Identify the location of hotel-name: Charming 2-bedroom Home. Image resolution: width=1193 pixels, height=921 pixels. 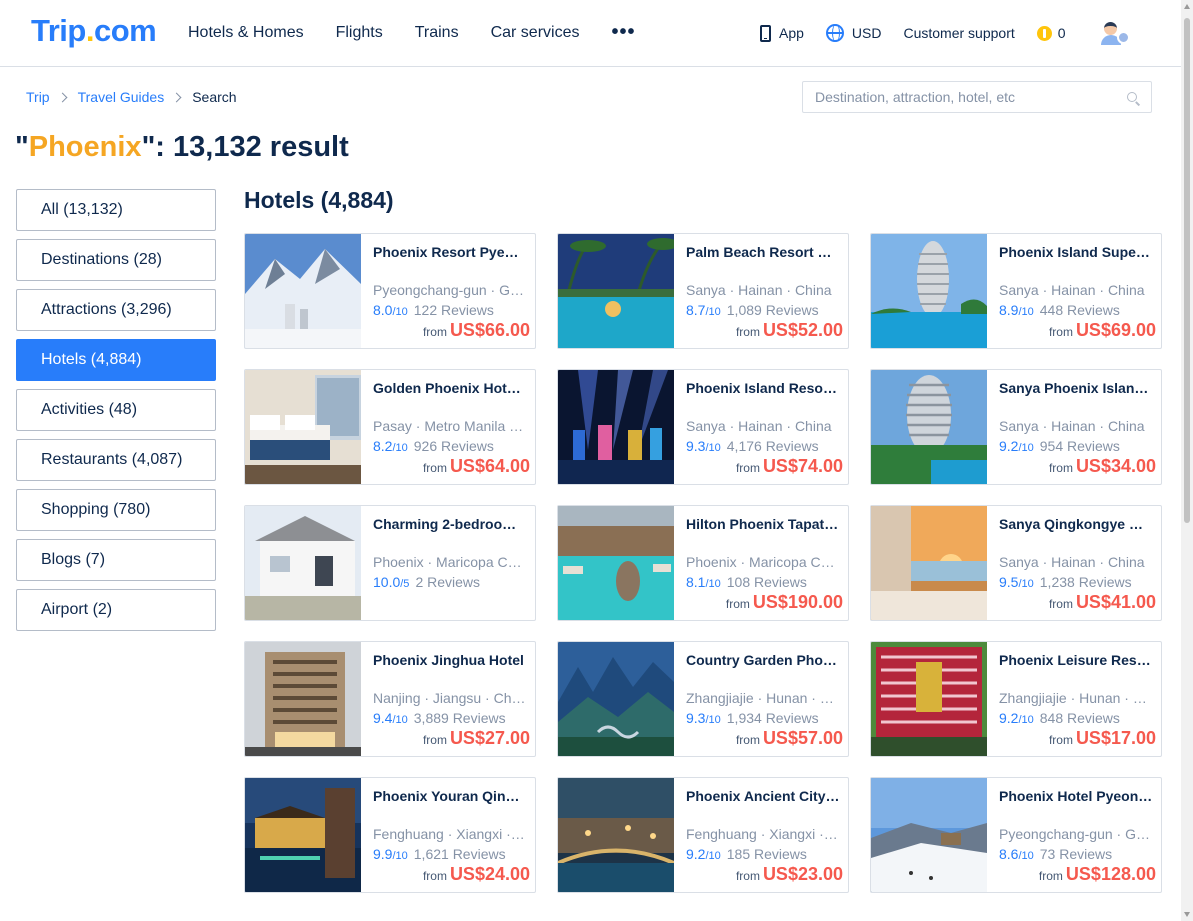
(450, 524).